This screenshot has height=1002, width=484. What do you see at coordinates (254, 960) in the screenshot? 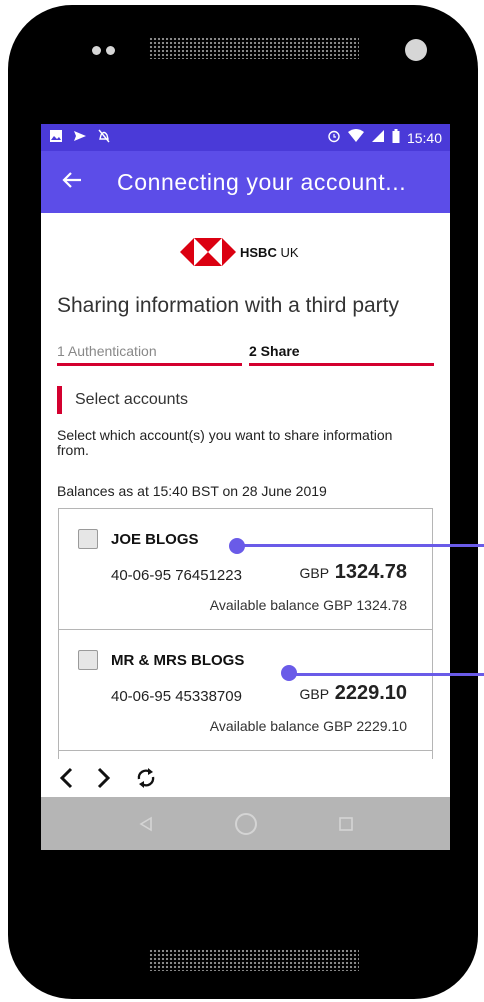
I see `speaker-grille` at bounding box center [254, 960].